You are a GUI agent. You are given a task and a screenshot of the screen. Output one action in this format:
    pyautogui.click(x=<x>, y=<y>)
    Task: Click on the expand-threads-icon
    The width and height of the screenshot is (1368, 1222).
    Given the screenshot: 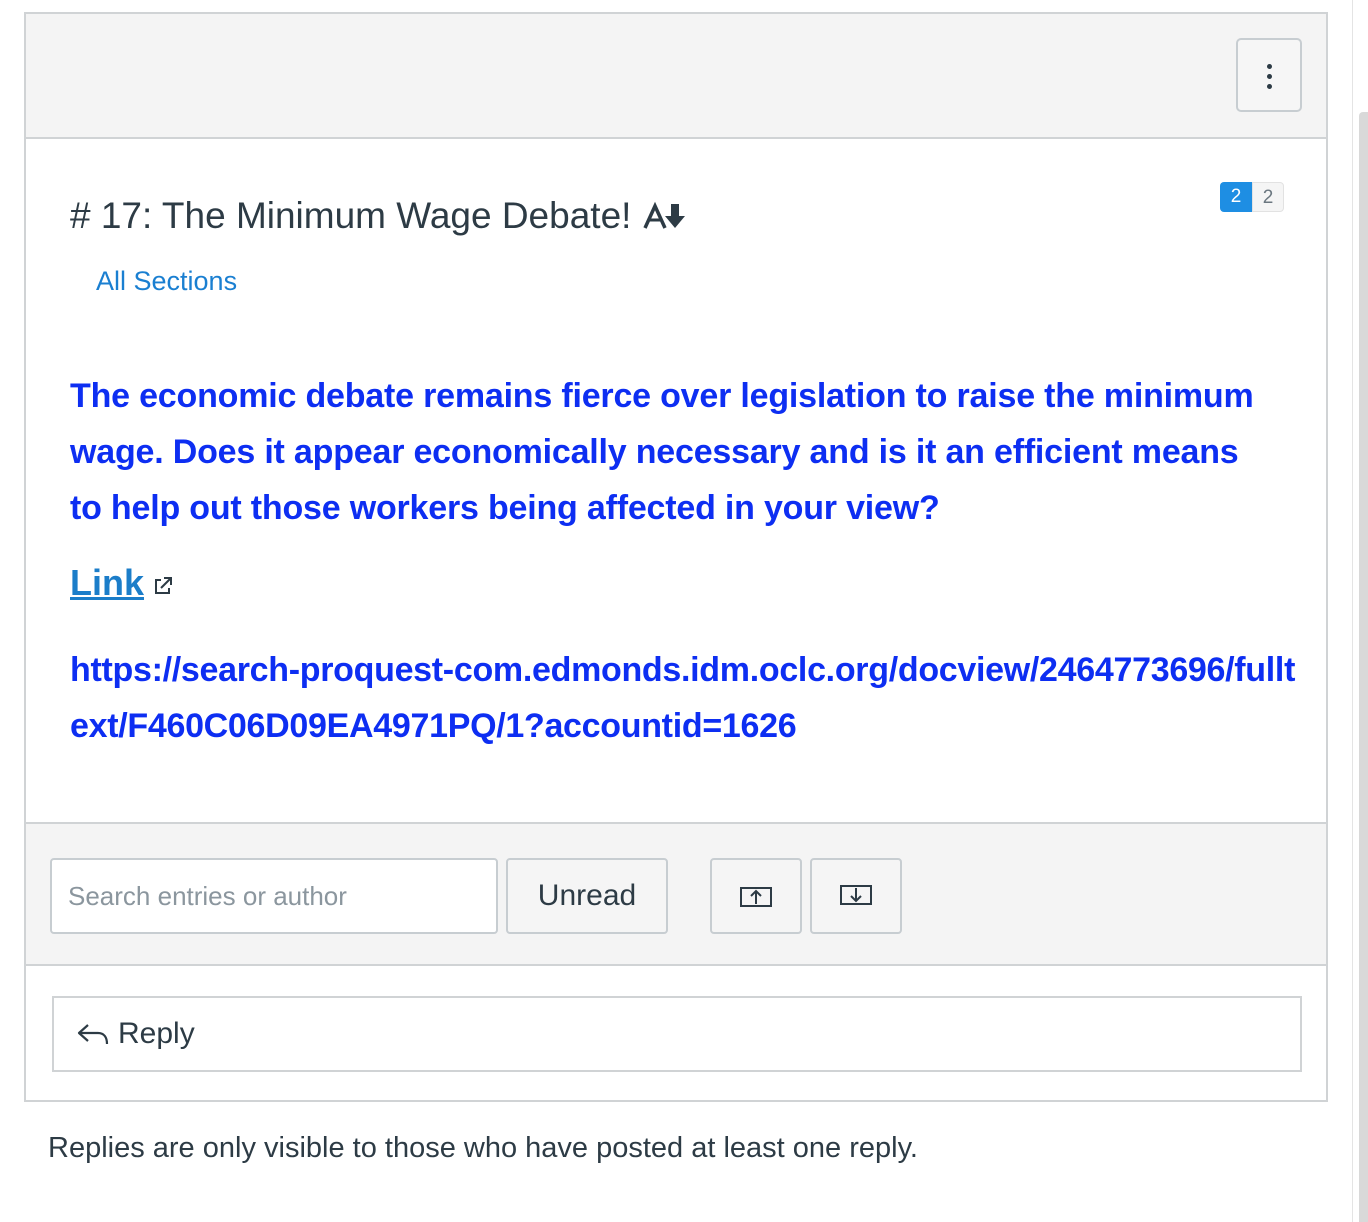 What is the action you would take?
    pyautogui.click(x=856, y=895)
    